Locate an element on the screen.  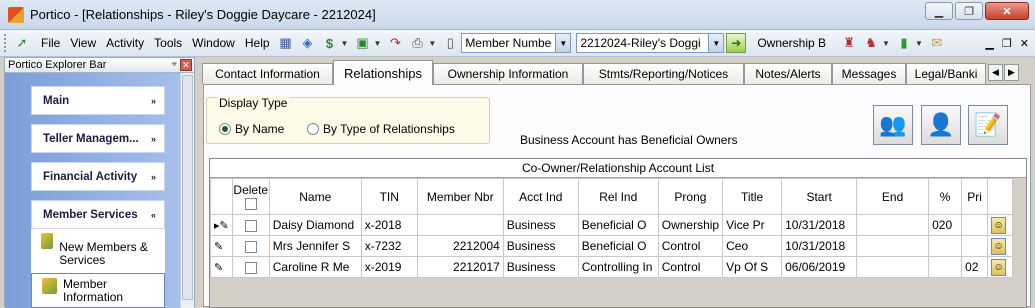
add-relationship-button: 👥 is located at coordinates (893, 125).